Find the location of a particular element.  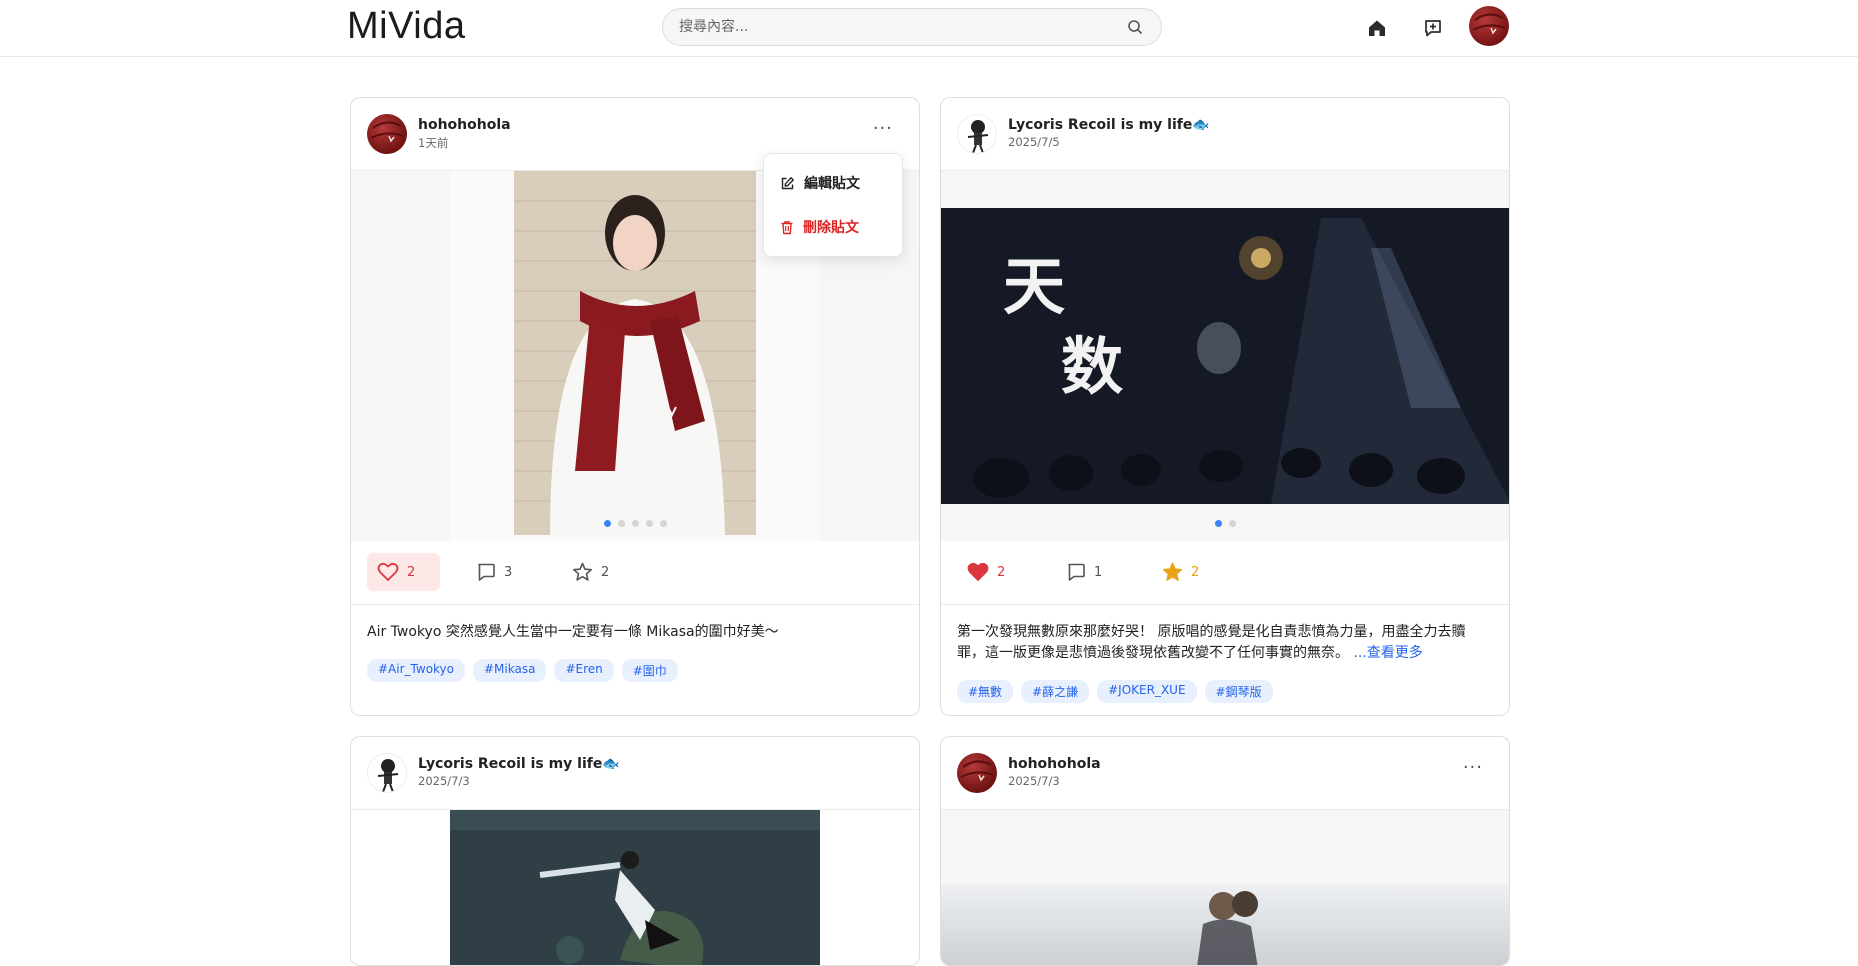

edit-icon is located at coordinates (787, 182).